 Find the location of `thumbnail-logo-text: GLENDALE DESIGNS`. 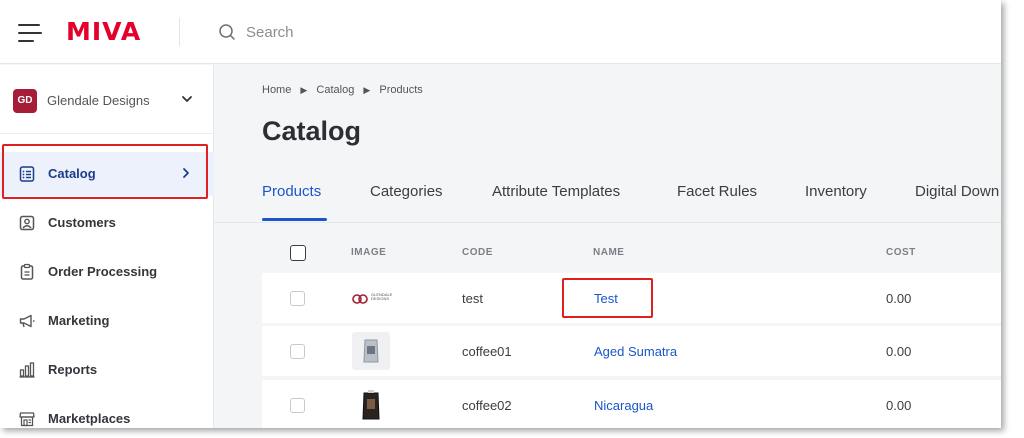

thumbnail-logo-text: GLENDALE DESIGNS is located at coordinates (382, 296).